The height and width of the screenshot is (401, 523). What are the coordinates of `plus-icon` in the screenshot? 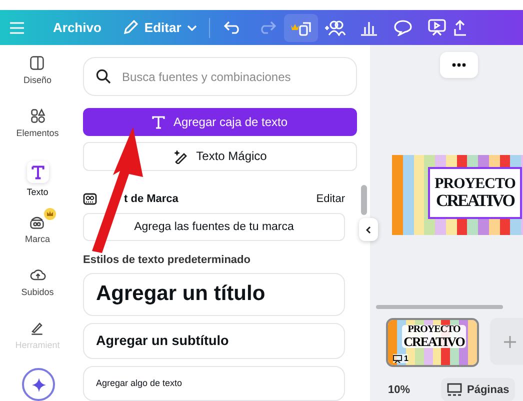 It's located at (510, 341).